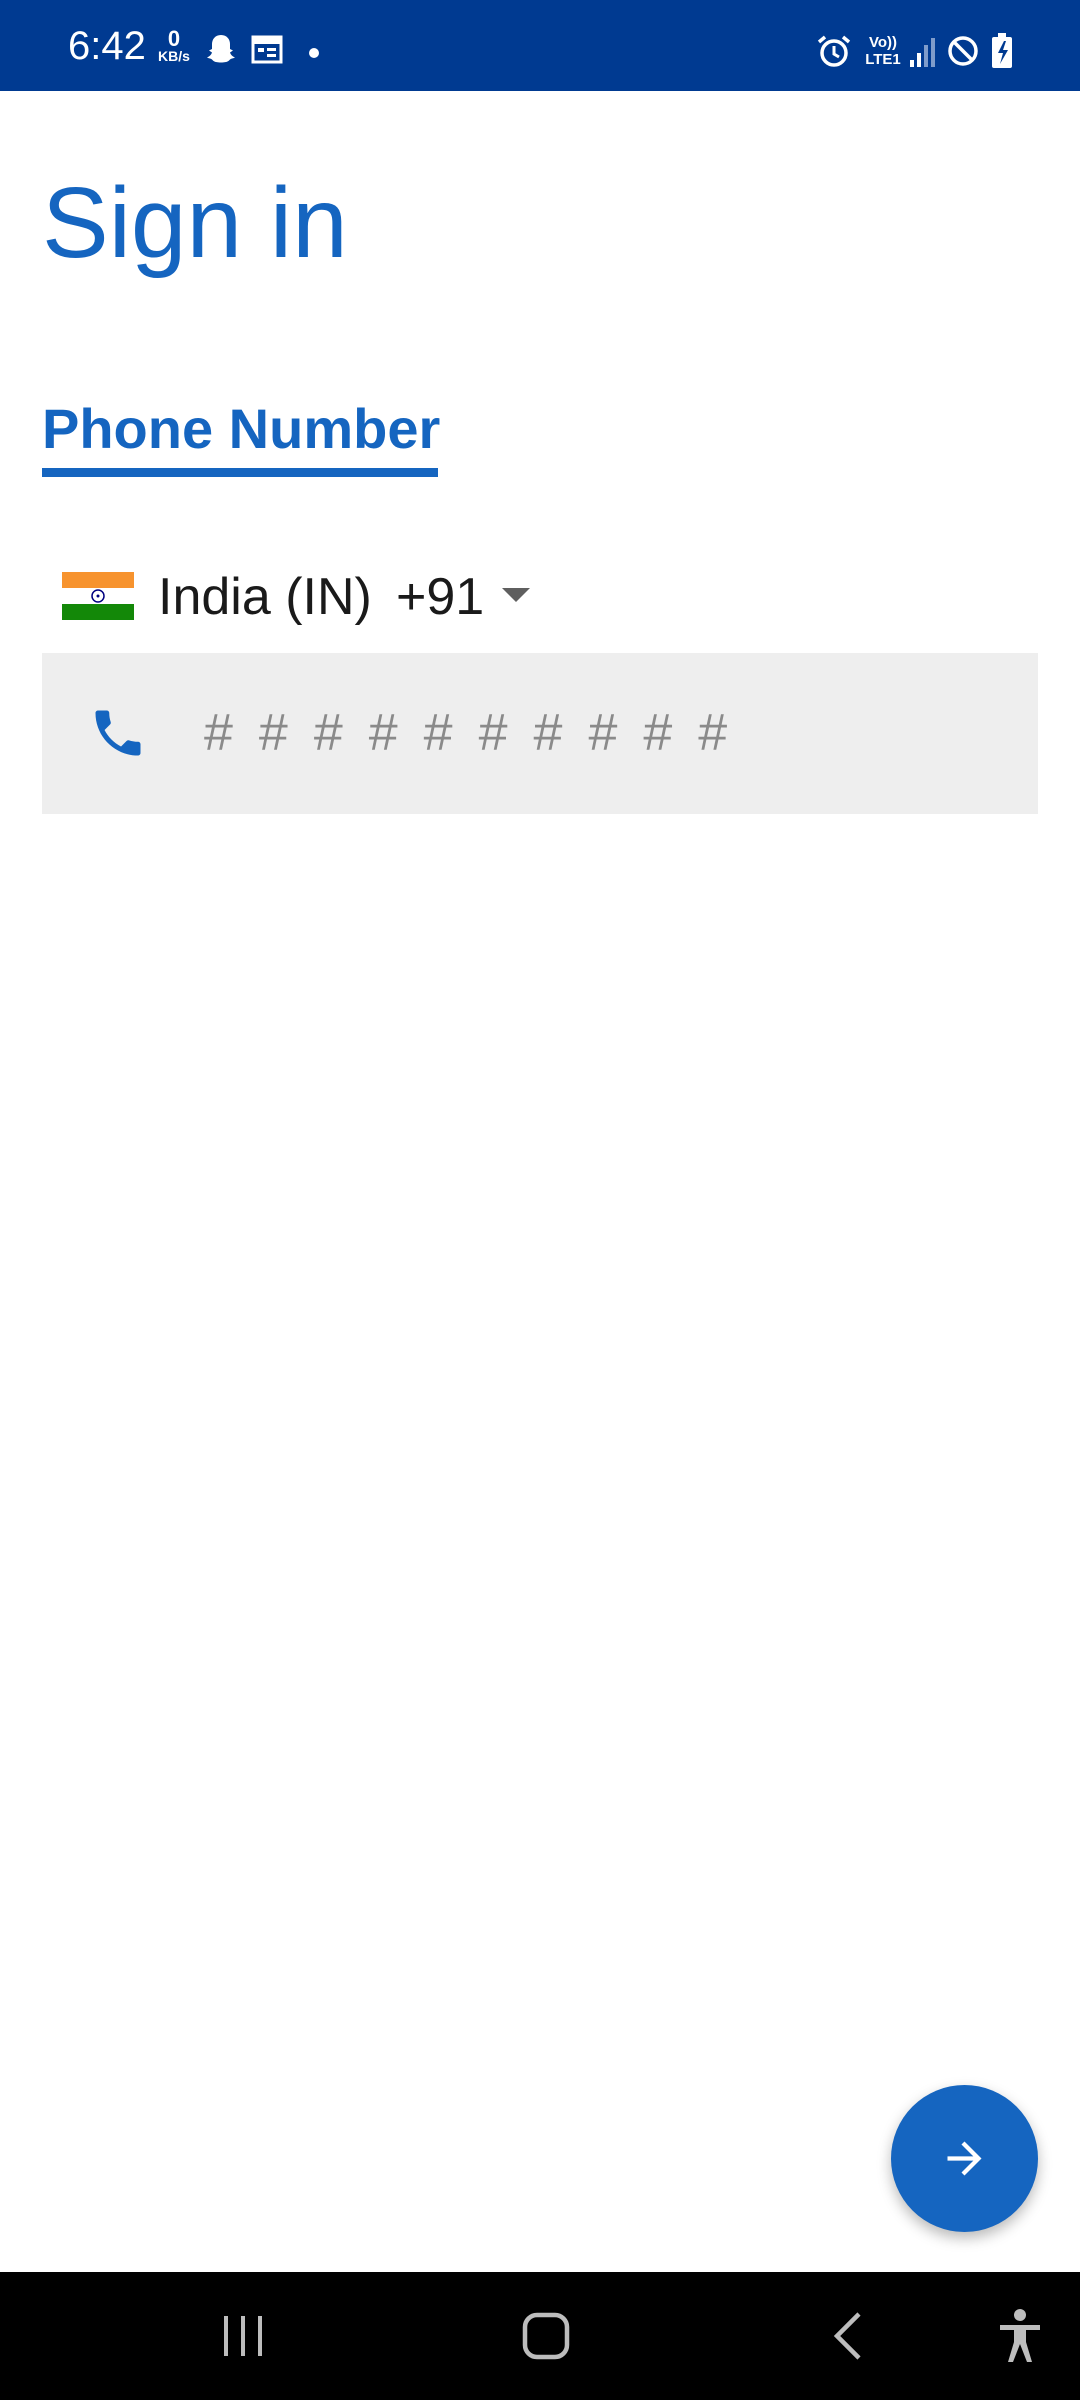 The image size is (1080, 2400). Describe the element at coordinates (516, 595) in the screenshot. I see `dropdown-arrow-icon` at that location.